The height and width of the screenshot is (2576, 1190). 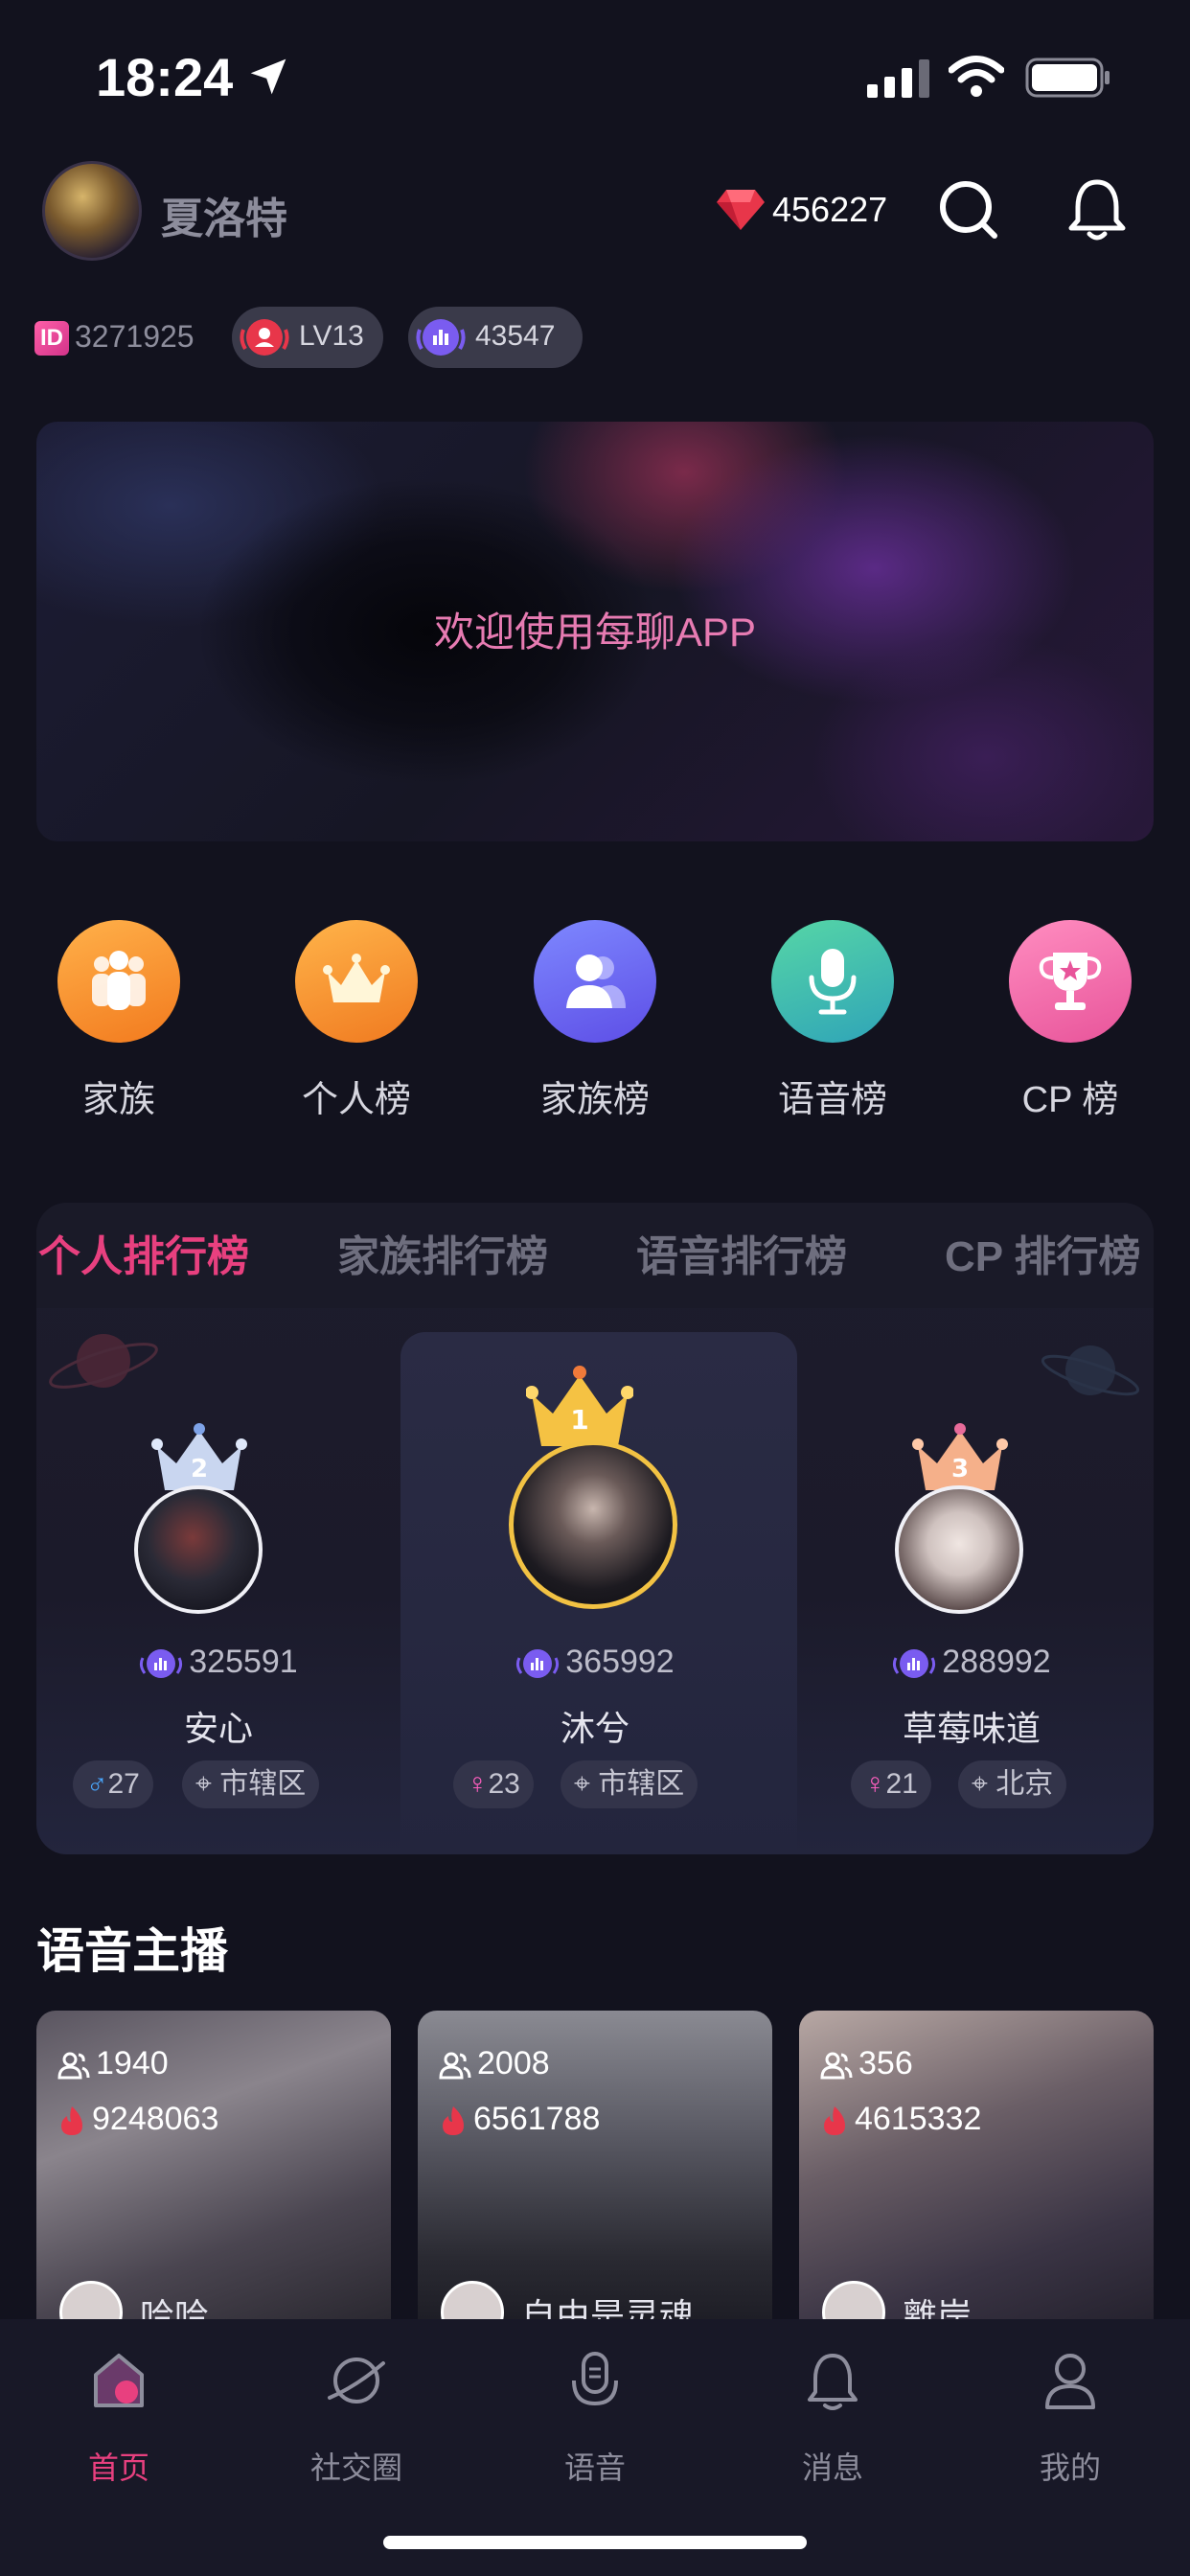 I want to click on shortcut-label: 语音榜, so click(x=832, y=1100).